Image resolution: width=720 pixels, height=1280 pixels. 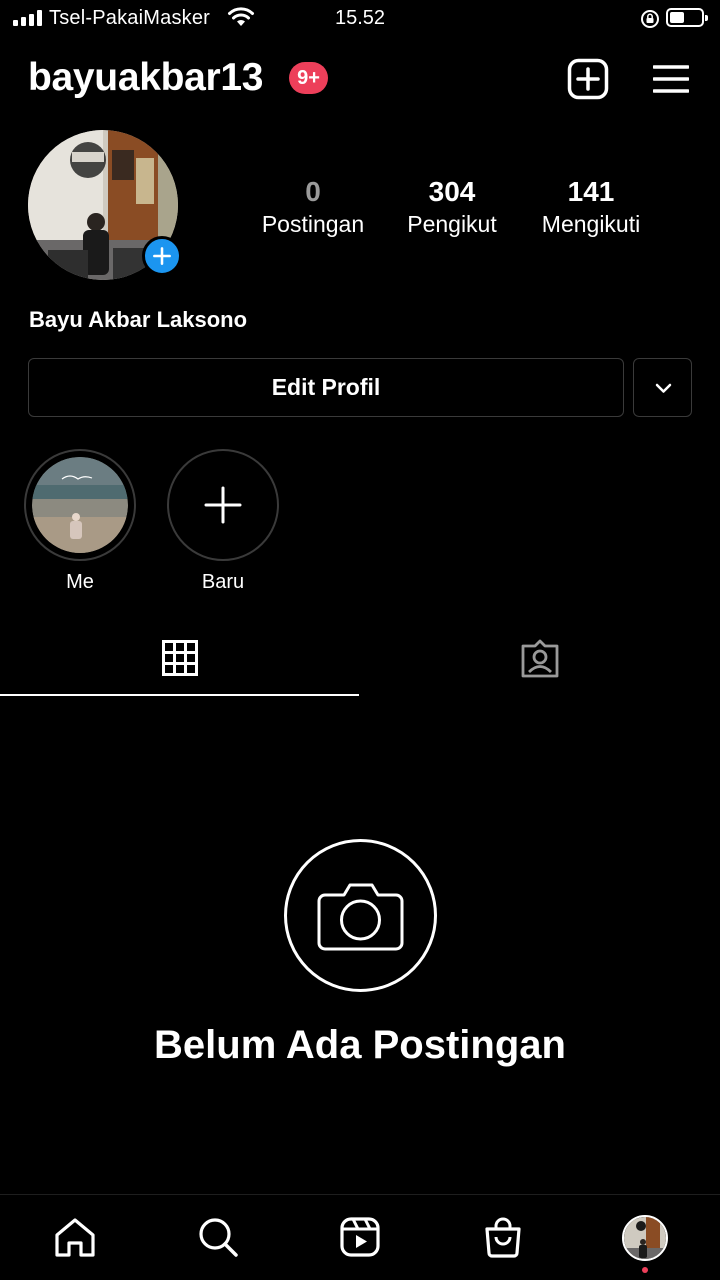 I want to click on stat-following-label: Mengikuti, so click(x=591, y=224).